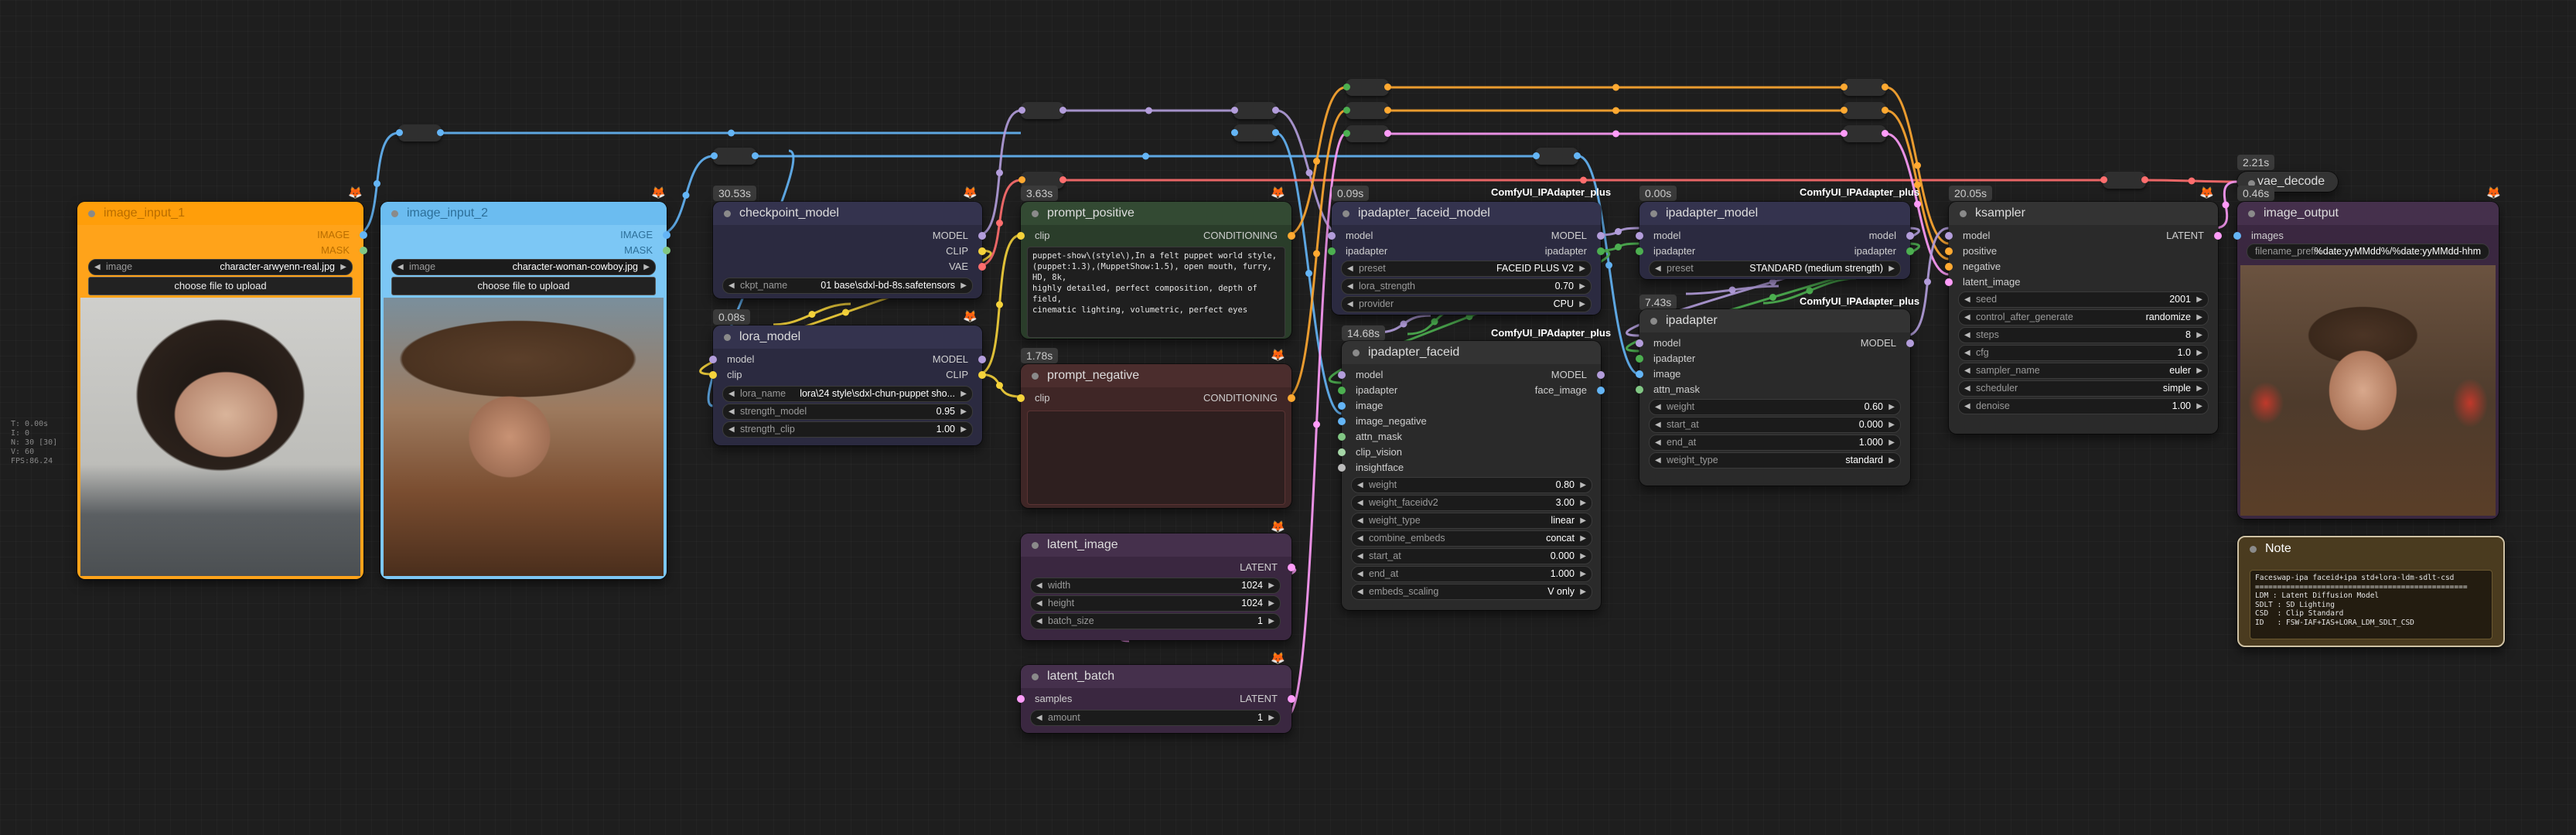  I want to click on lora-strength-input: ◀ lora_strength 0.70 ▶, so click(1467, 286).